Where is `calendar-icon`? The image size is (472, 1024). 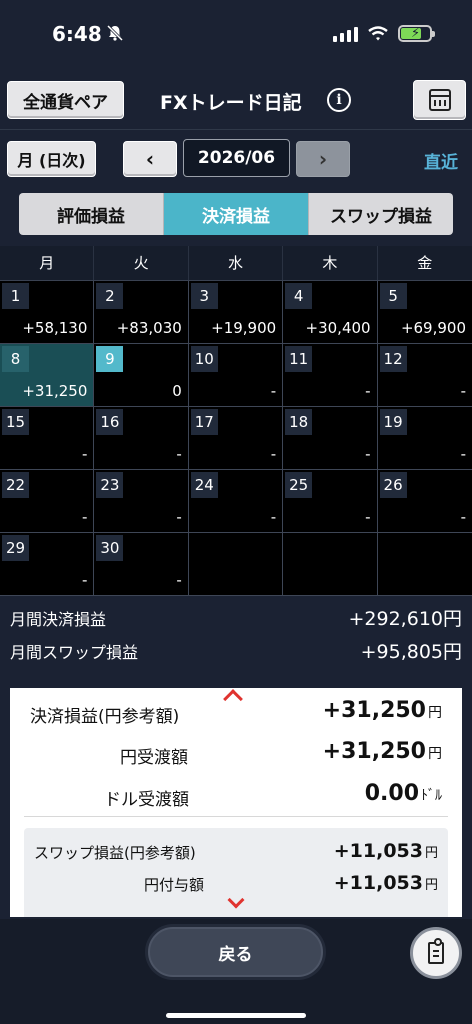
calendar-icon is located at coordinates (439, 100).